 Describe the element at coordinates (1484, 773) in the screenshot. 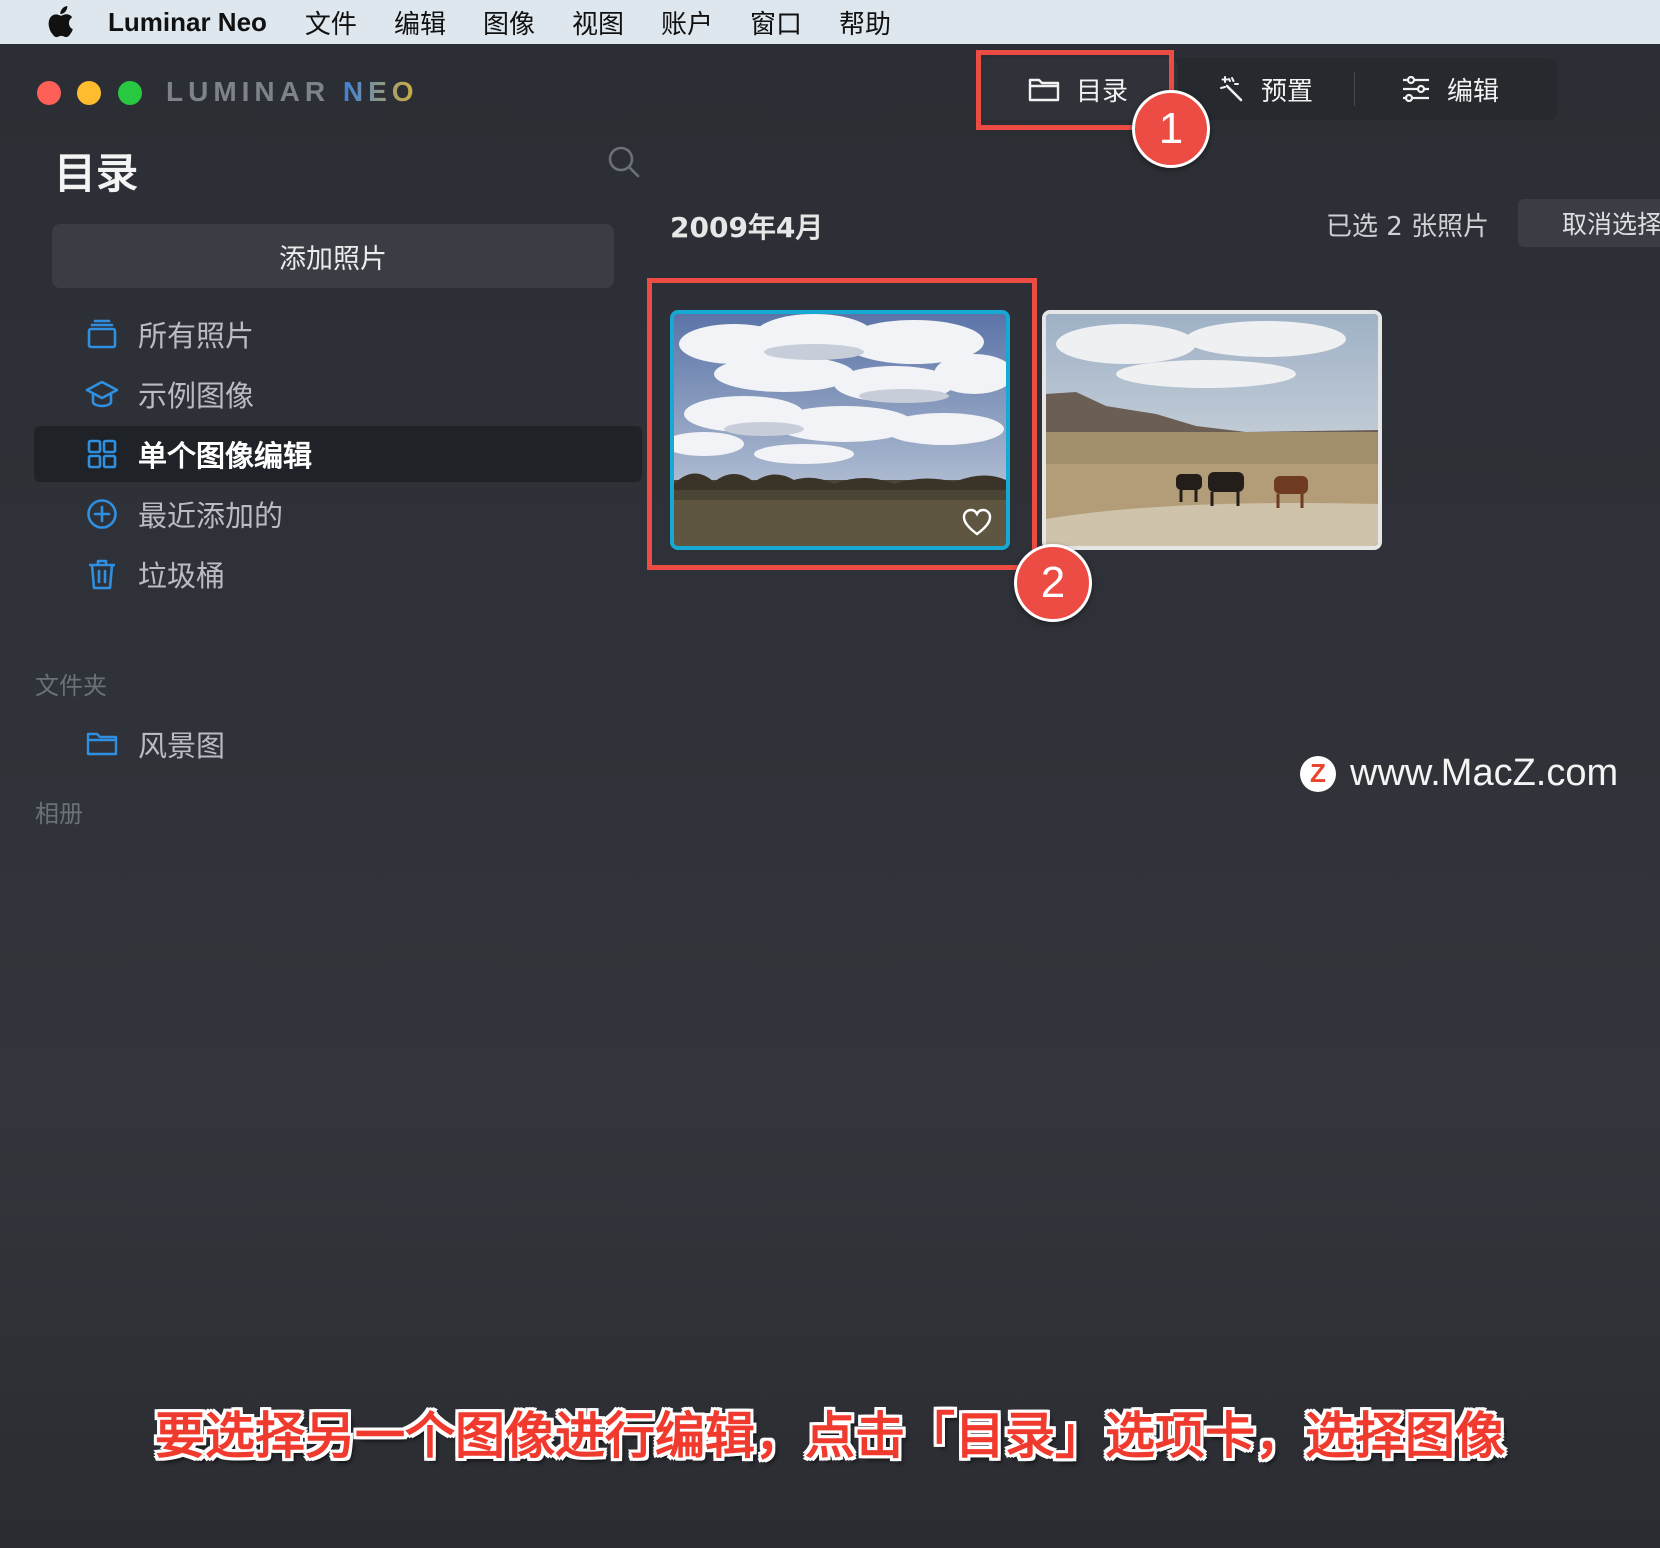

I see `watermark-text: www.MacZ.com` at that location.